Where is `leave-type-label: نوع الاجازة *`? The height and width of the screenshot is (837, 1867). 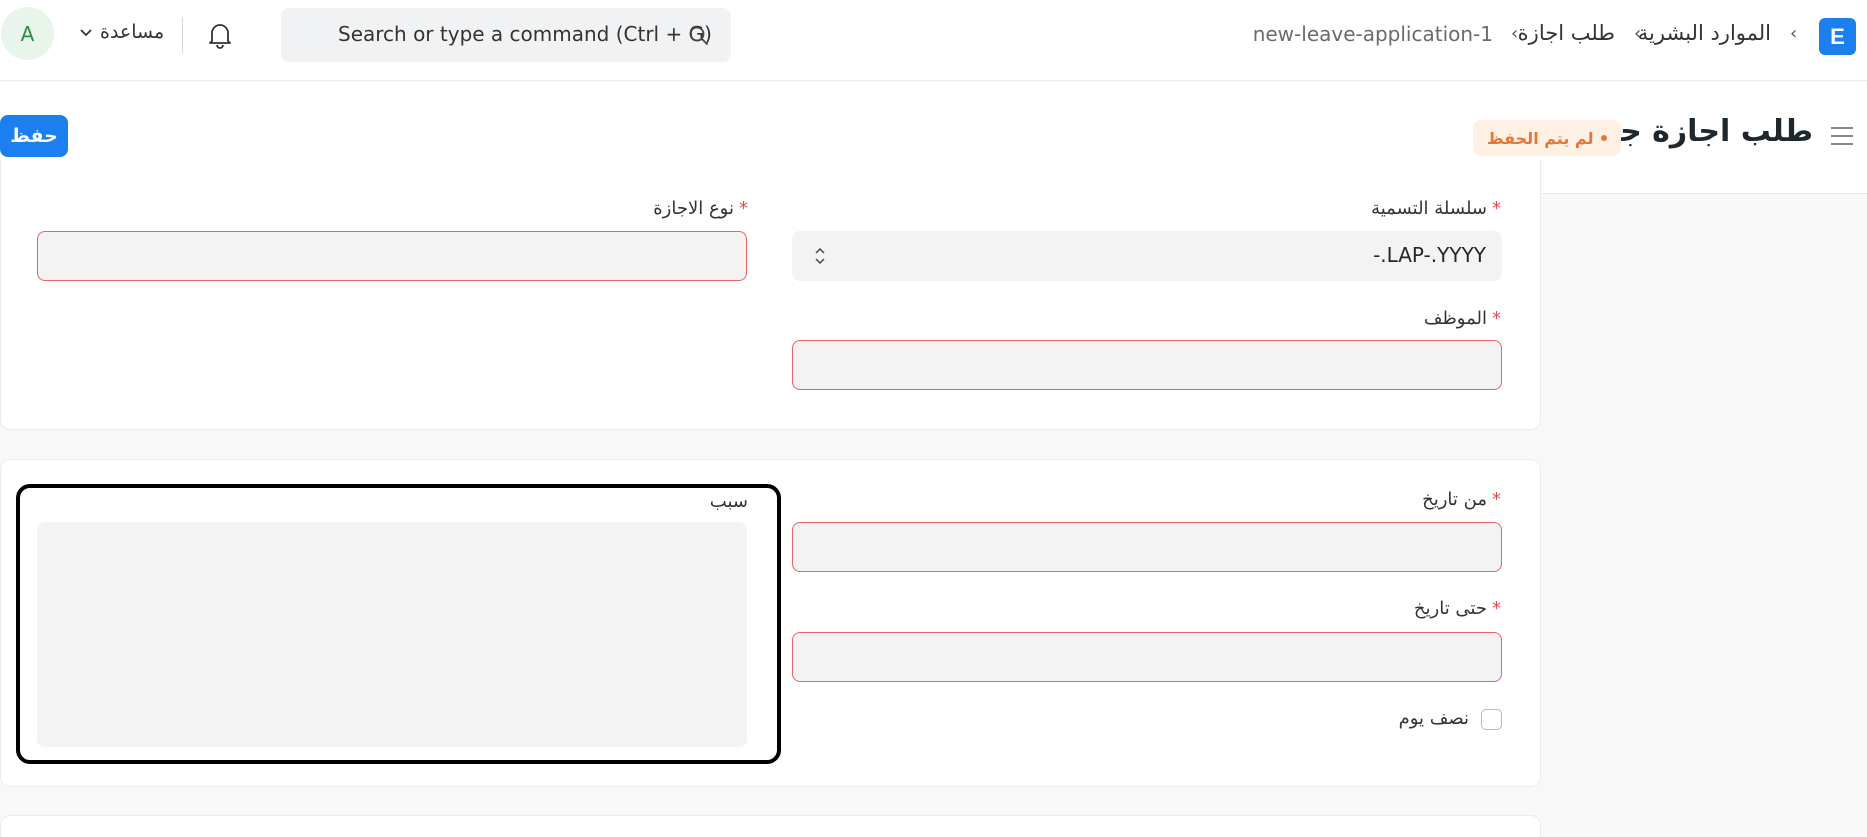
leave-type-label: نوع الاجازة * is located at coordinates (700, 208).